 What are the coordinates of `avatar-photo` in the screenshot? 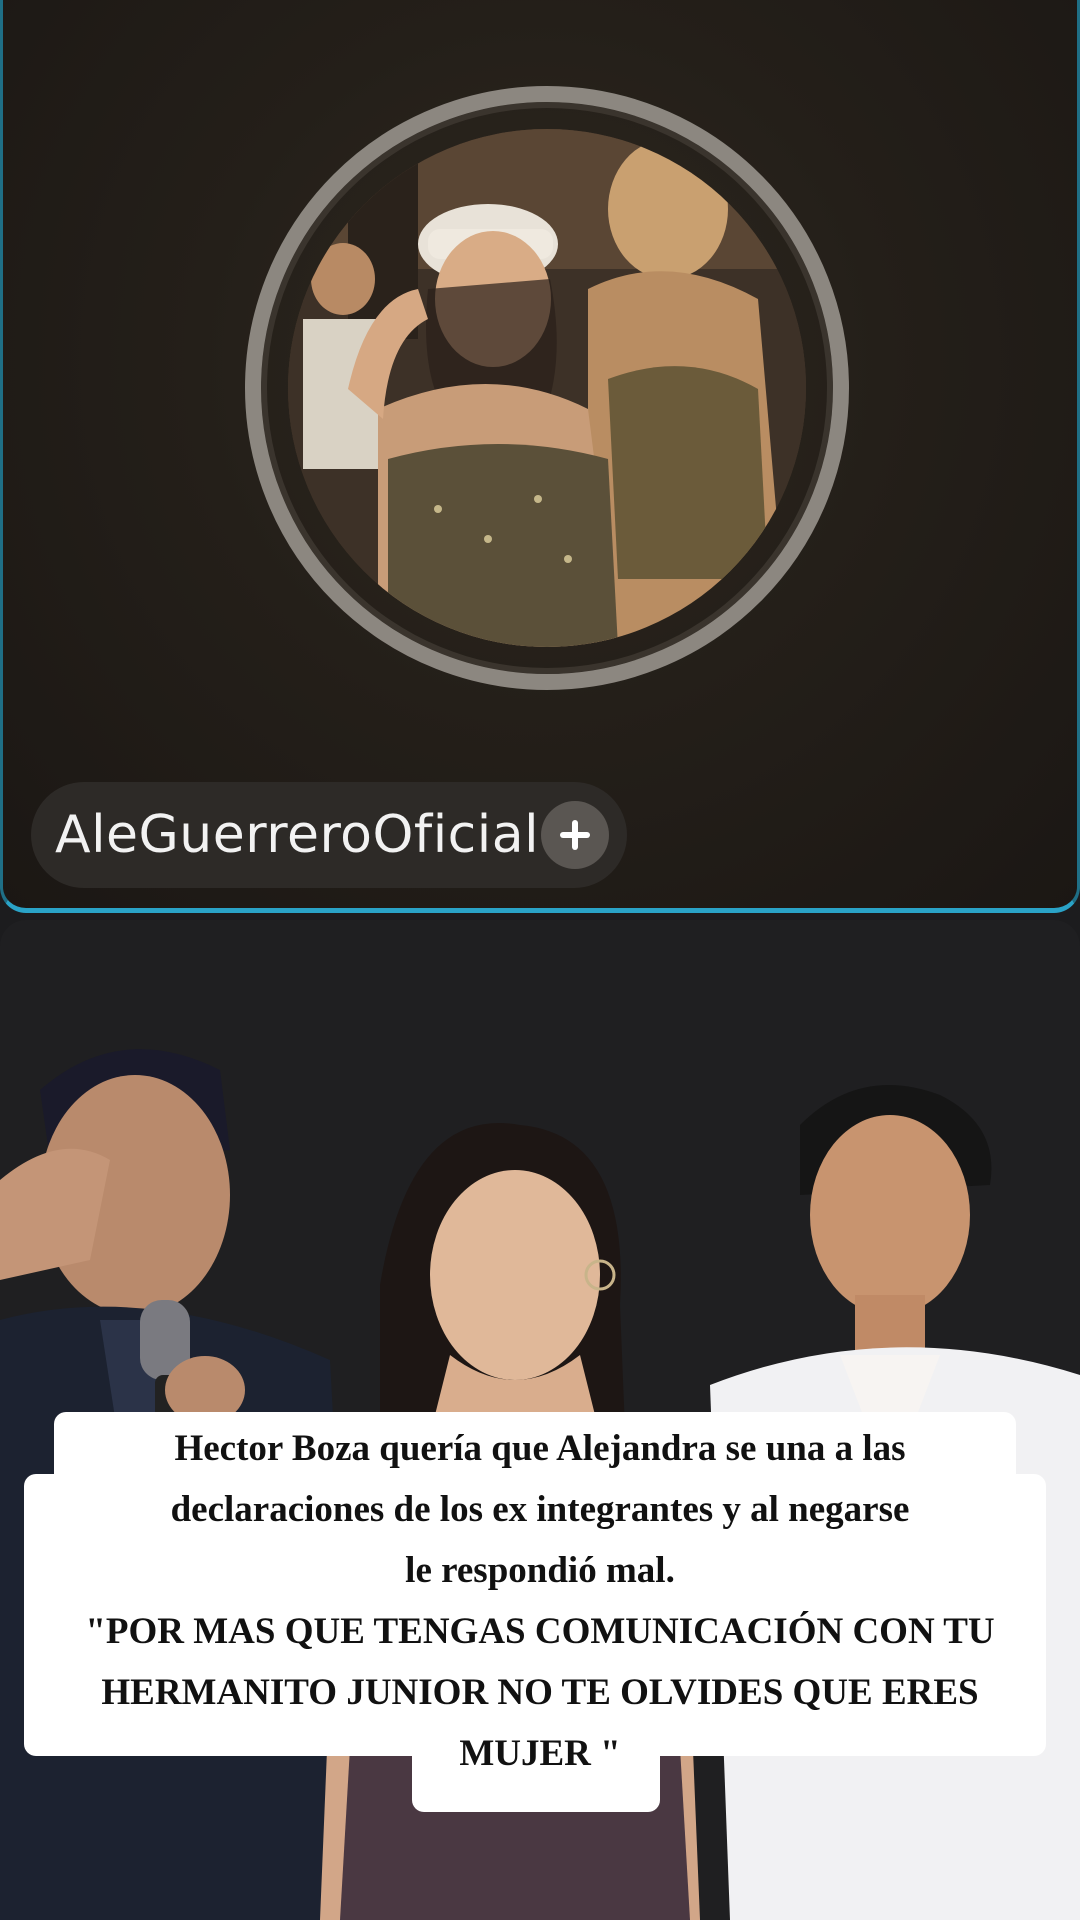 It's located at (547, 388).